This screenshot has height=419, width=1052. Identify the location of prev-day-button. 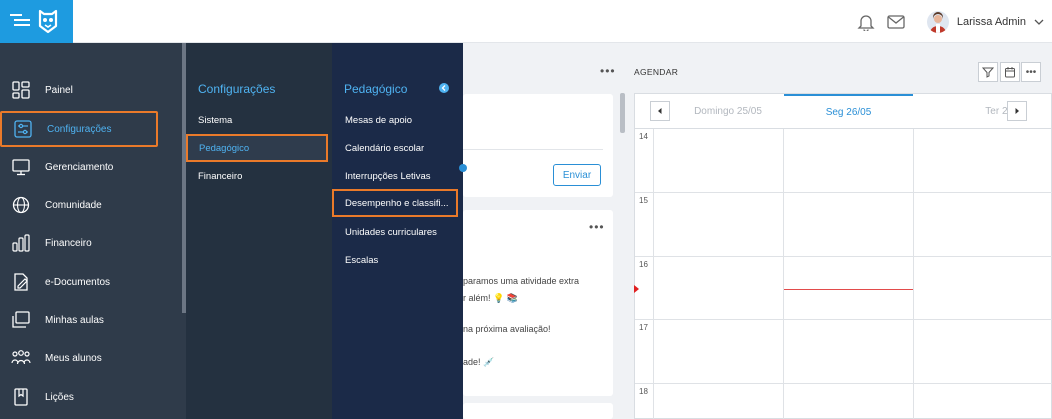
(660, 111).